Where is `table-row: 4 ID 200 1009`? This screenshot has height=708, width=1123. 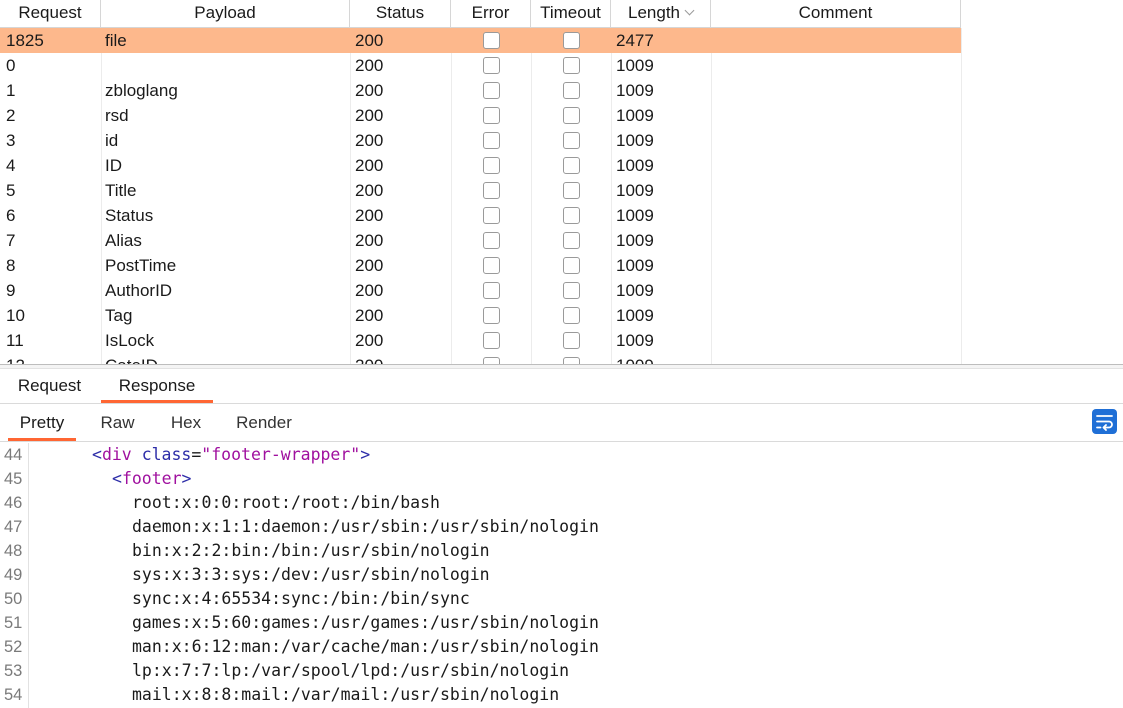 table-row: 4 ID 200 1009 is located at coordinates (480, 165).